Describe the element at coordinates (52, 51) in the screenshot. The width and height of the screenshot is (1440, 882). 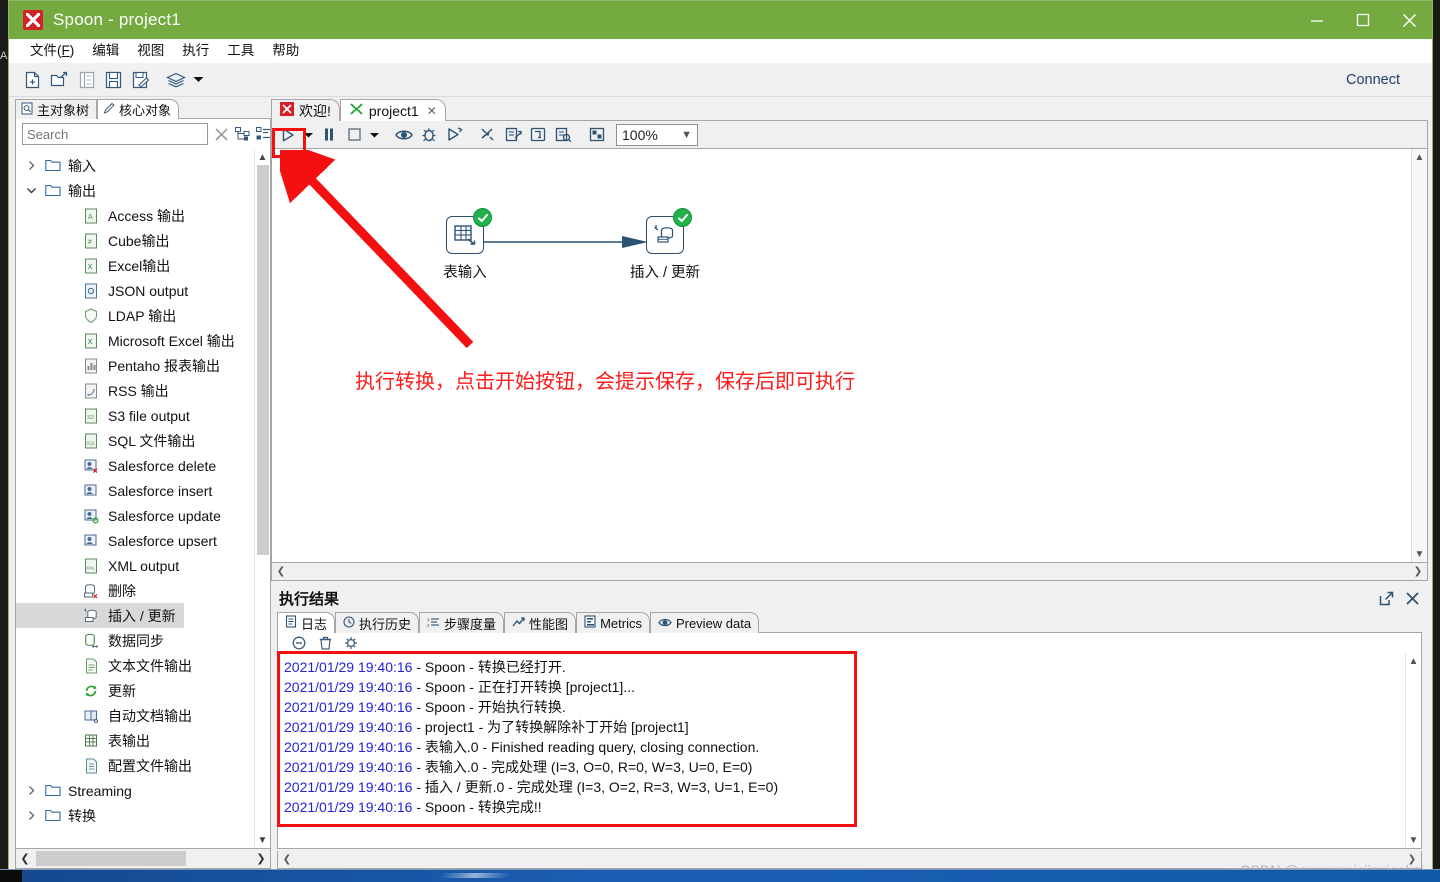
I see `menu-file: 文件(F)` at that location.